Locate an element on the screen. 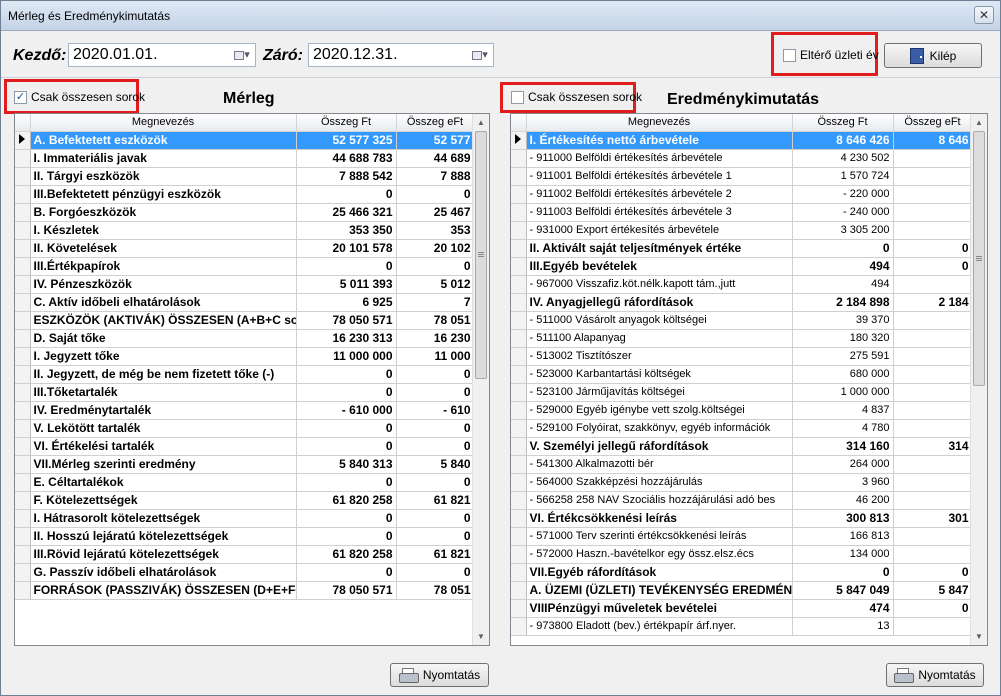 The image size is (1001, 696). income-print-button: Nyomtatás is located at coordinates (935, 675).